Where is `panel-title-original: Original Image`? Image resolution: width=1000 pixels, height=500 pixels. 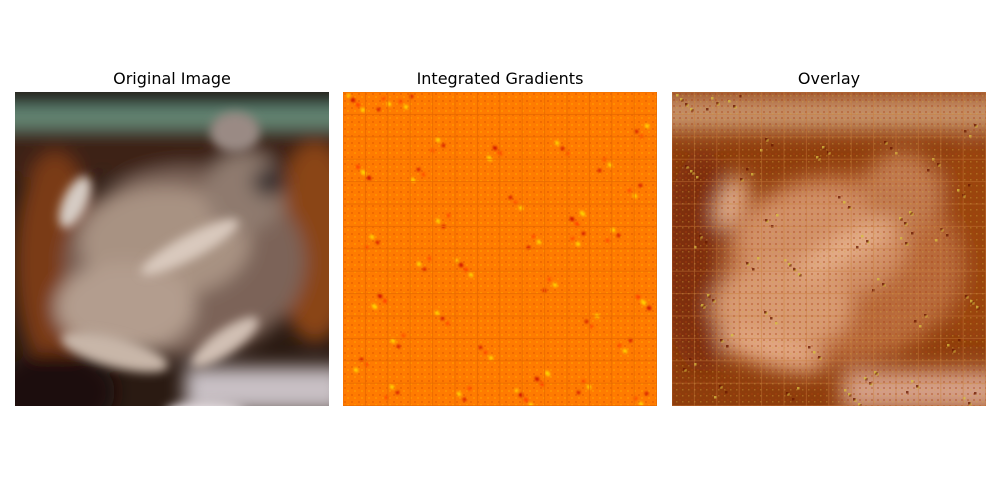 panel-title-original: Original Image is located at coordinates (172, 78).